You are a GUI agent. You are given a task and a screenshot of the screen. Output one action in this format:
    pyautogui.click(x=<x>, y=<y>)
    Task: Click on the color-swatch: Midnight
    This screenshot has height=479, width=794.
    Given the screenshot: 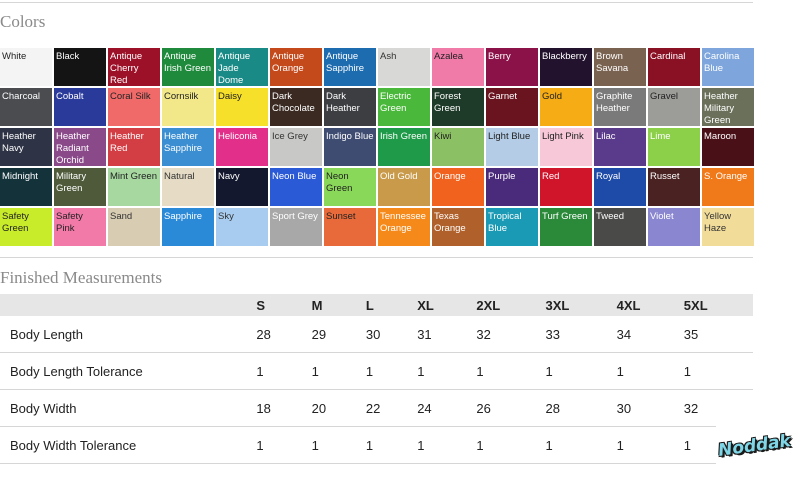 What is the action you would take?
    pyautogui.click(x=26, y=187)
    